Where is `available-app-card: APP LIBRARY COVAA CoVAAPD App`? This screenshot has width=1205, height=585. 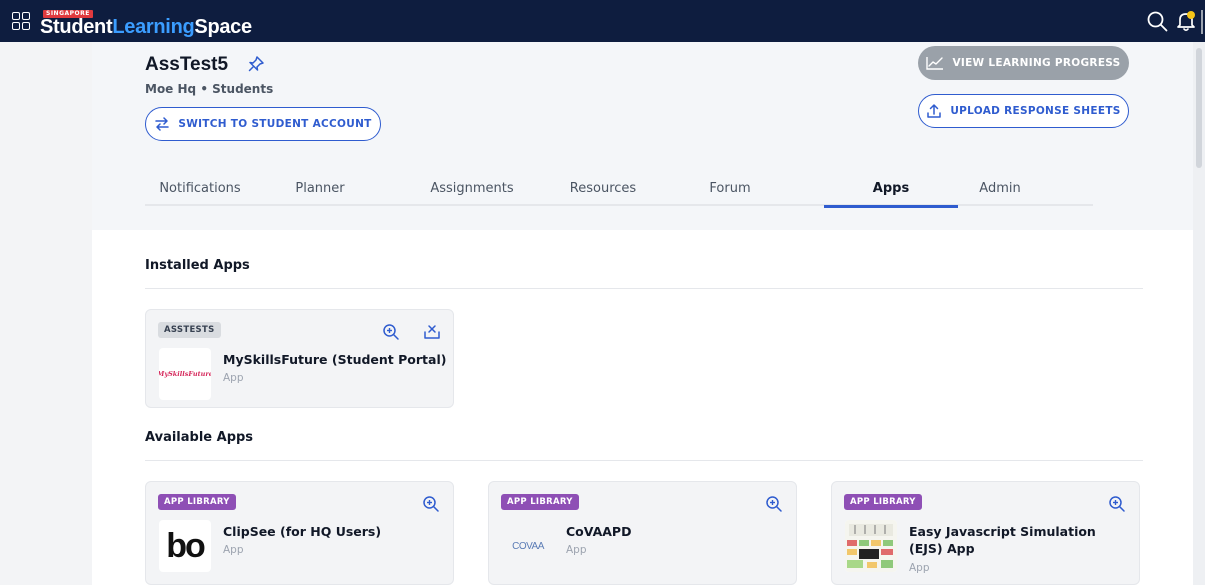 available-app-card: APP LIBRARY COVAA CoVAAPD App is located at coordinates (642, 533).